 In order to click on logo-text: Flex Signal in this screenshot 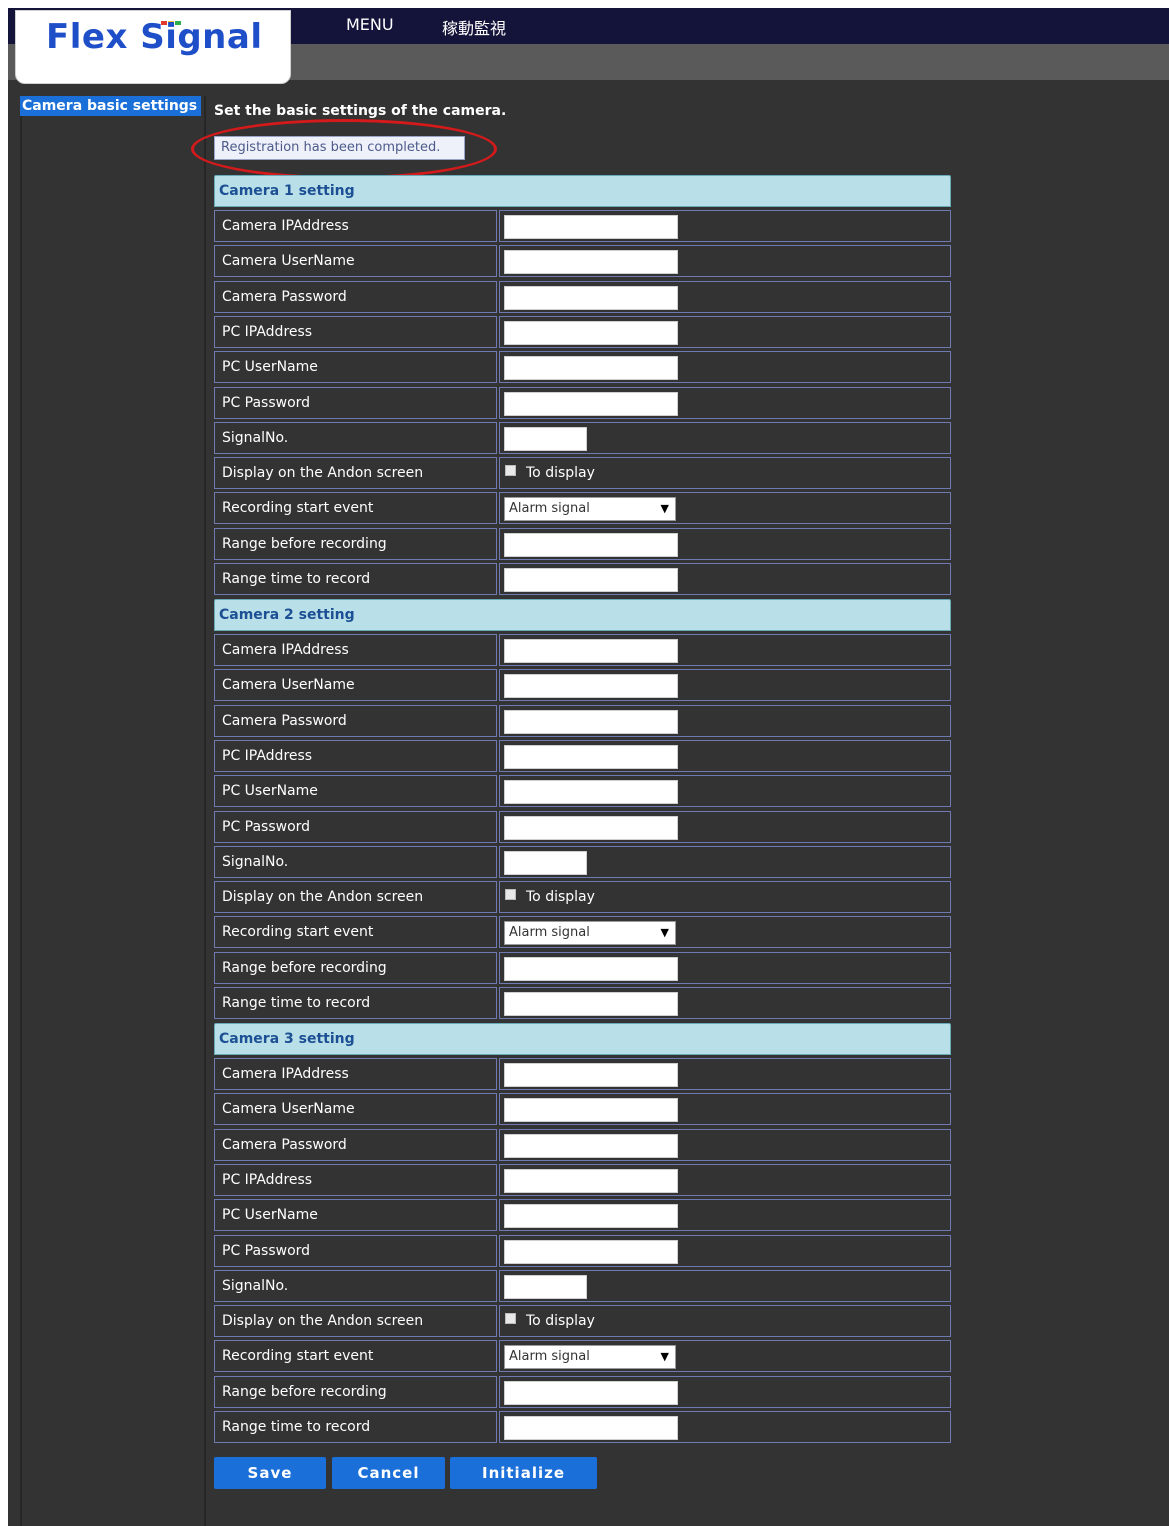, I will do `click(154, 37)`.